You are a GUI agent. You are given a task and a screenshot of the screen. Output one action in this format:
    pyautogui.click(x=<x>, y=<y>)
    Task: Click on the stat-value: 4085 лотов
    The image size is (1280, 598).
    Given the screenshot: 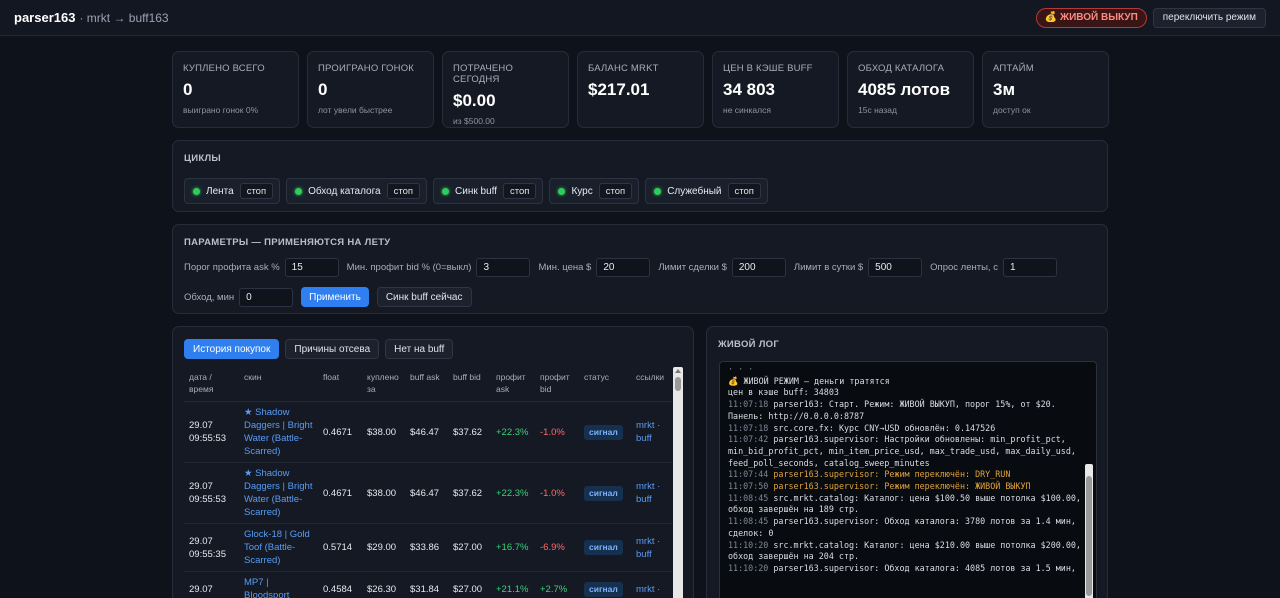 What is the action you would take?
    pyautogui.click(x=904, y=89)
    